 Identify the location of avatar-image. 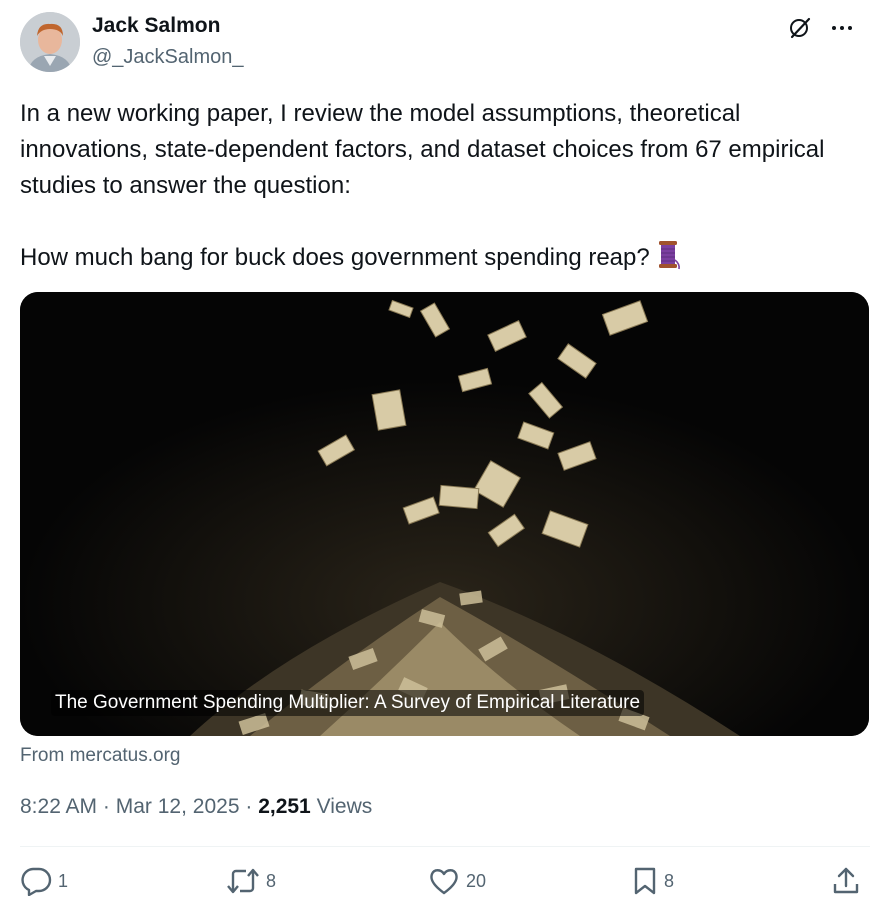
(50, 42).